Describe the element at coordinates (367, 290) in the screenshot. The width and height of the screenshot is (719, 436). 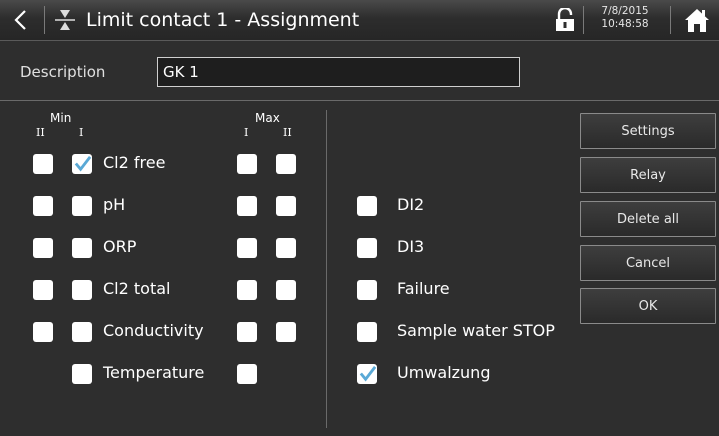
I see `failure-checkbox` at that location.